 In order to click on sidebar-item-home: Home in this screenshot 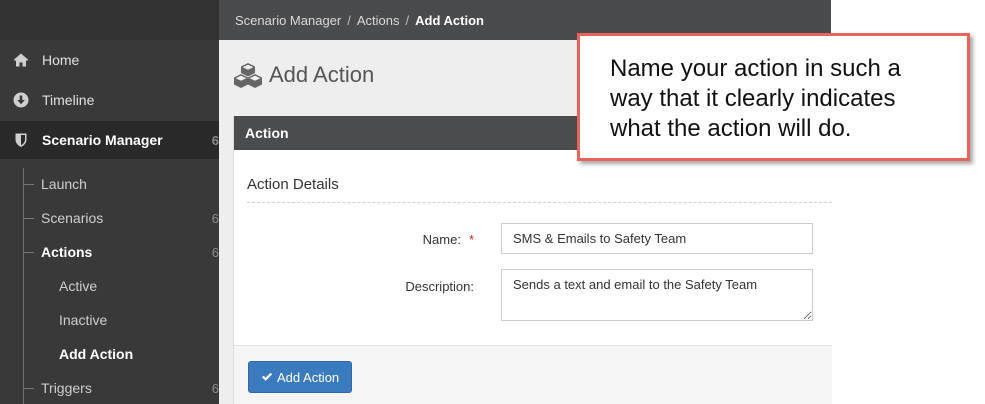, I will do `click(109, 60)`.